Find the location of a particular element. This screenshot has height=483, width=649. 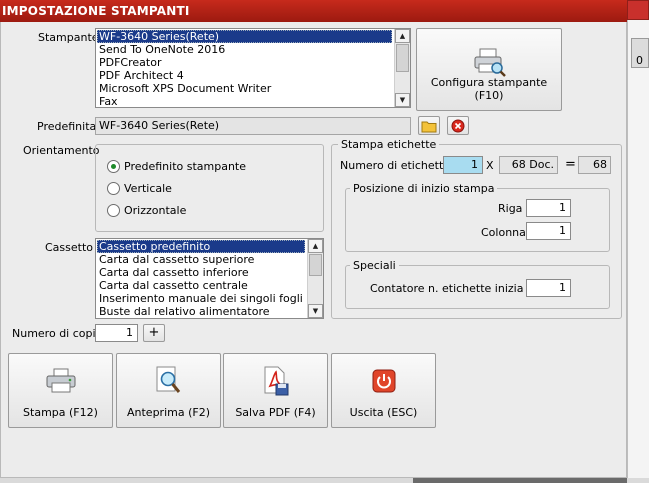

print-button-label: Stampa (F12) is located at coordinates (60, 412).